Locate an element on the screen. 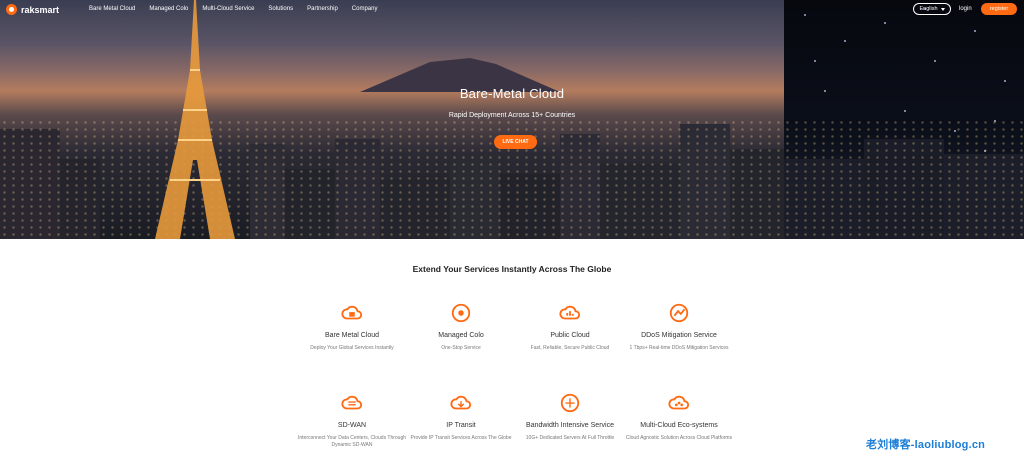 The height and width of the screenshot is (462, 1024). service-name: Bare Metal Cloud is located at coordinates (352, 335).